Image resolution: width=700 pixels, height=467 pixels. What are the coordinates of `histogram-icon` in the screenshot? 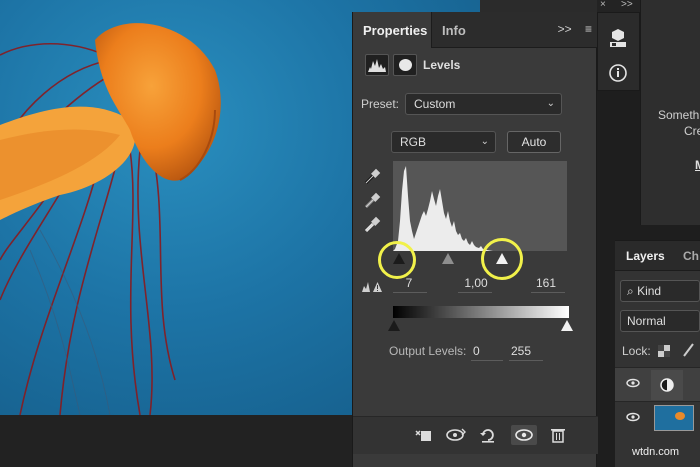 It's located at (377, 65).